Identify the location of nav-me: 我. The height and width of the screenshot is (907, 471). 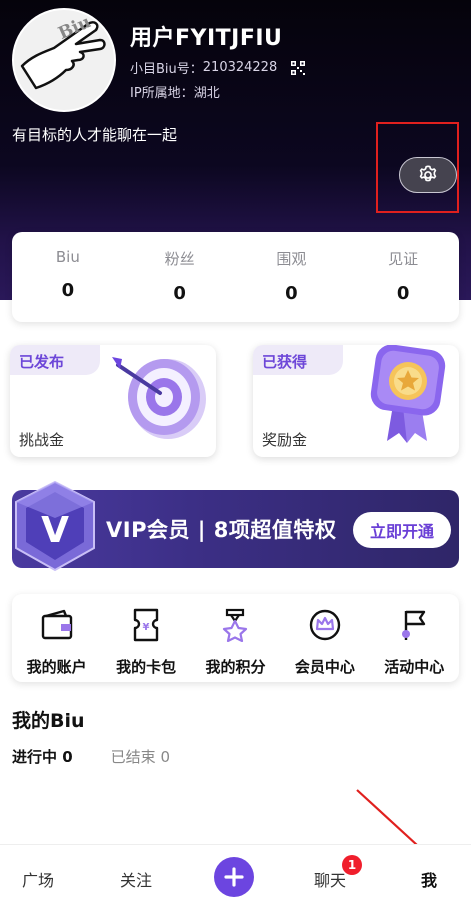
(429, 879).